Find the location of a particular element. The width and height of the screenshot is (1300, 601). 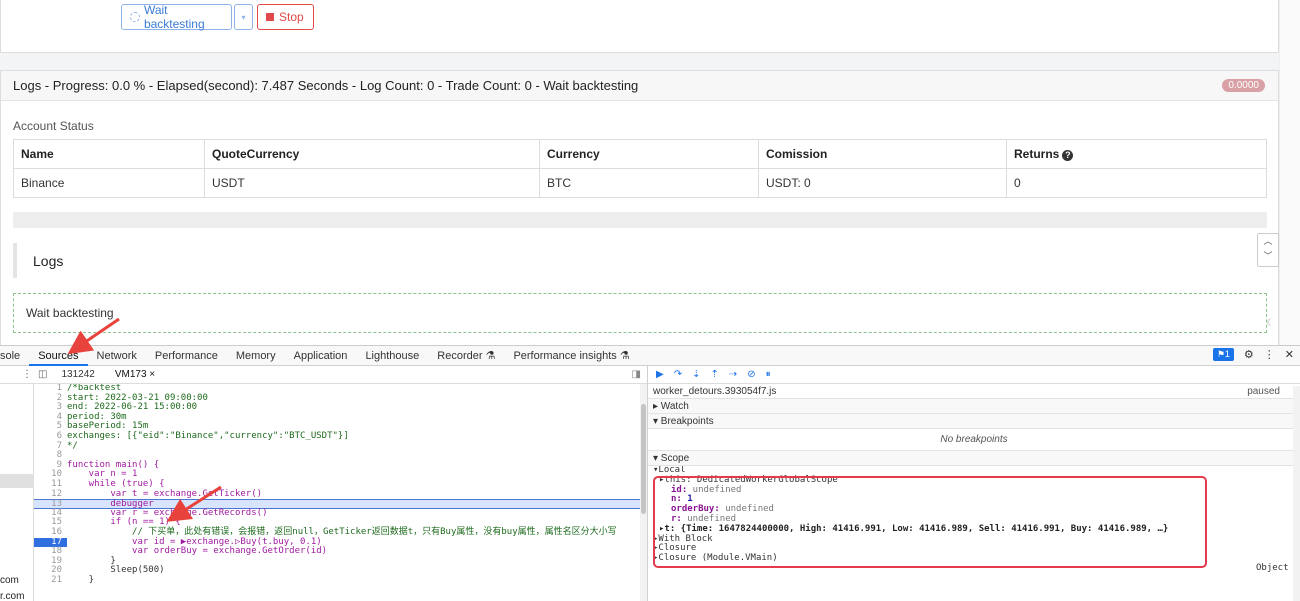

code-line: 21 } is located at coordinates (73, 579).